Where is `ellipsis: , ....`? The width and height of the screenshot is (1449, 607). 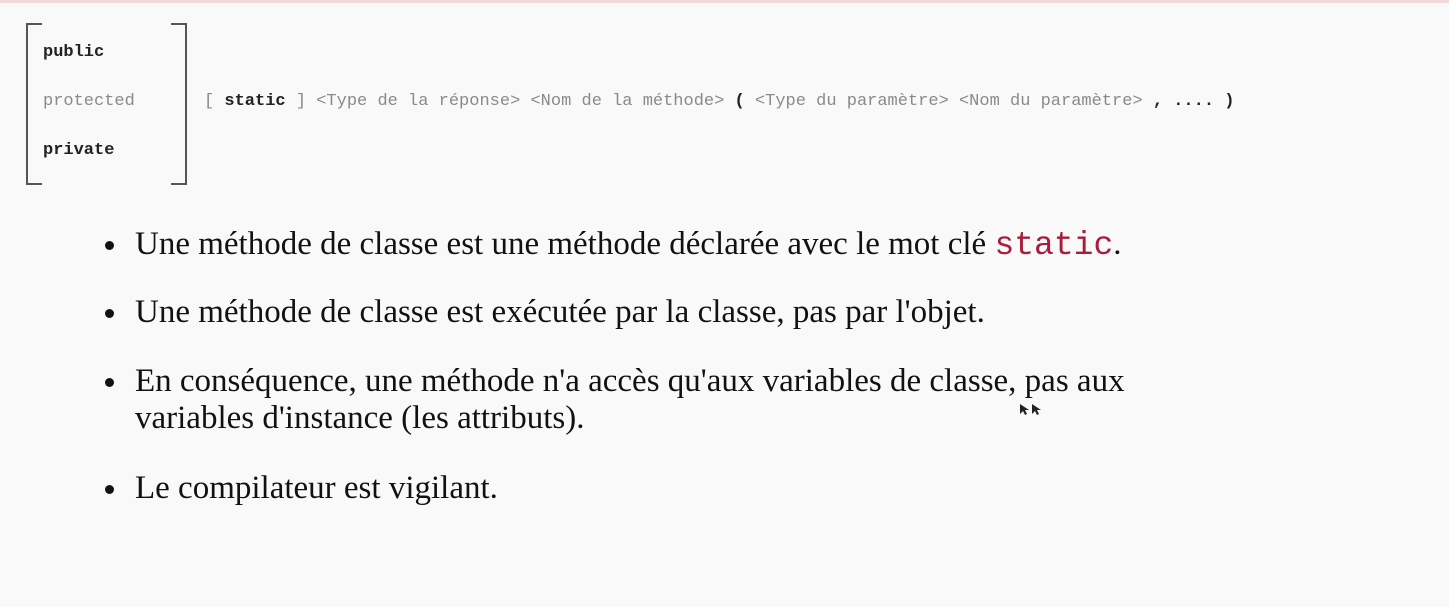
ellipsis: , .... is located at coordinates (1183, 101).